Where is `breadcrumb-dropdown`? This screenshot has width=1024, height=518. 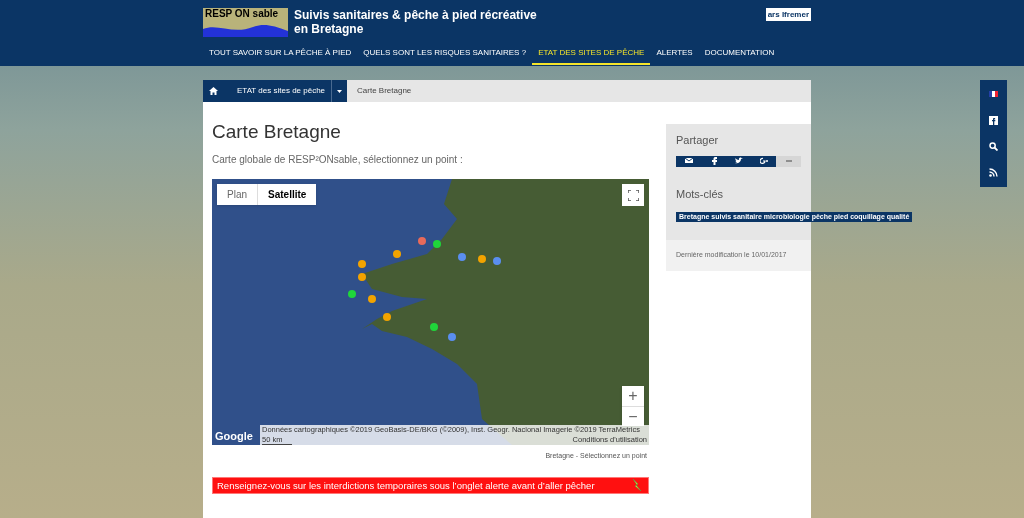 breadcrumb-dropdown is located at coordinates (339, 91).